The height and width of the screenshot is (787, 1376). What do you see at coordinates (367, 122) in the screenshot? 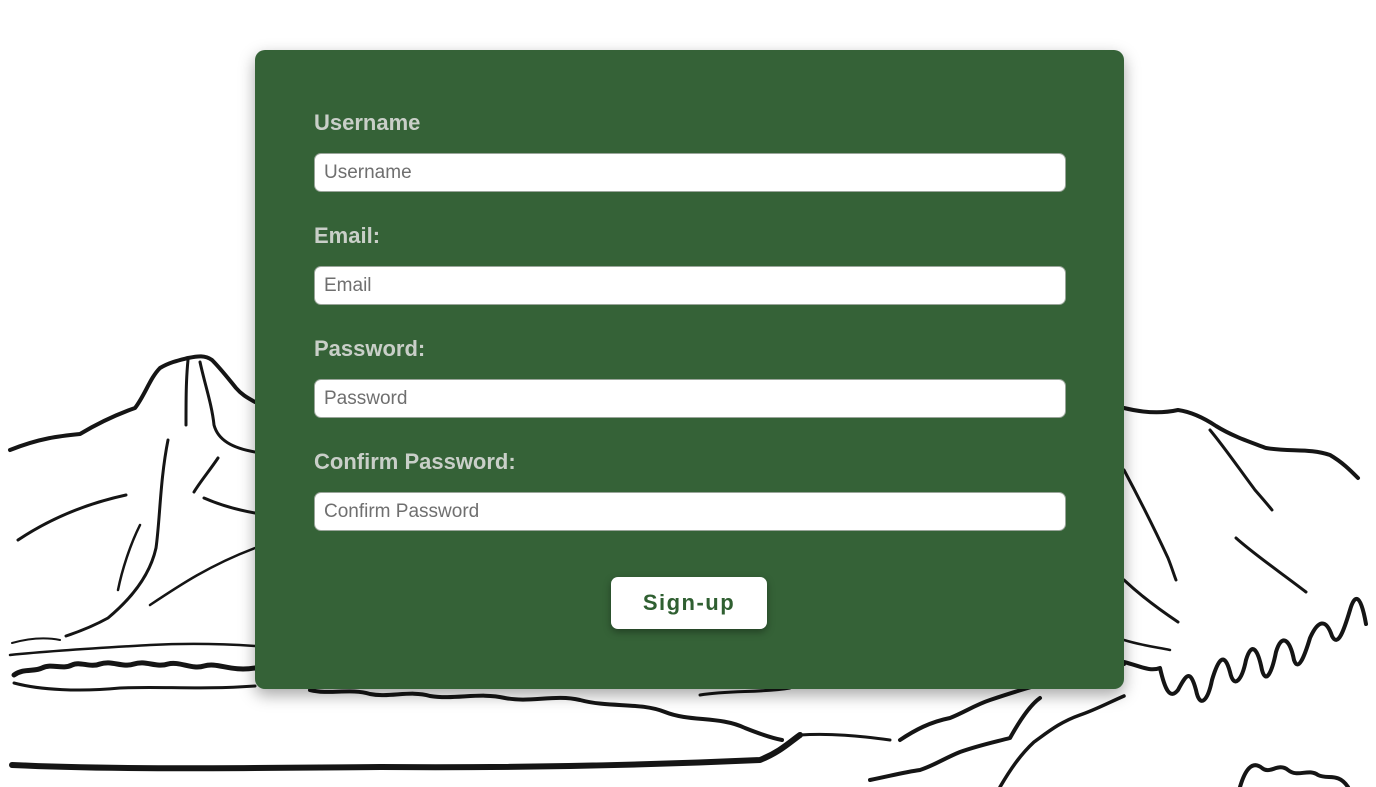
I see `username-label: Username` at bounding box center [367, 122].